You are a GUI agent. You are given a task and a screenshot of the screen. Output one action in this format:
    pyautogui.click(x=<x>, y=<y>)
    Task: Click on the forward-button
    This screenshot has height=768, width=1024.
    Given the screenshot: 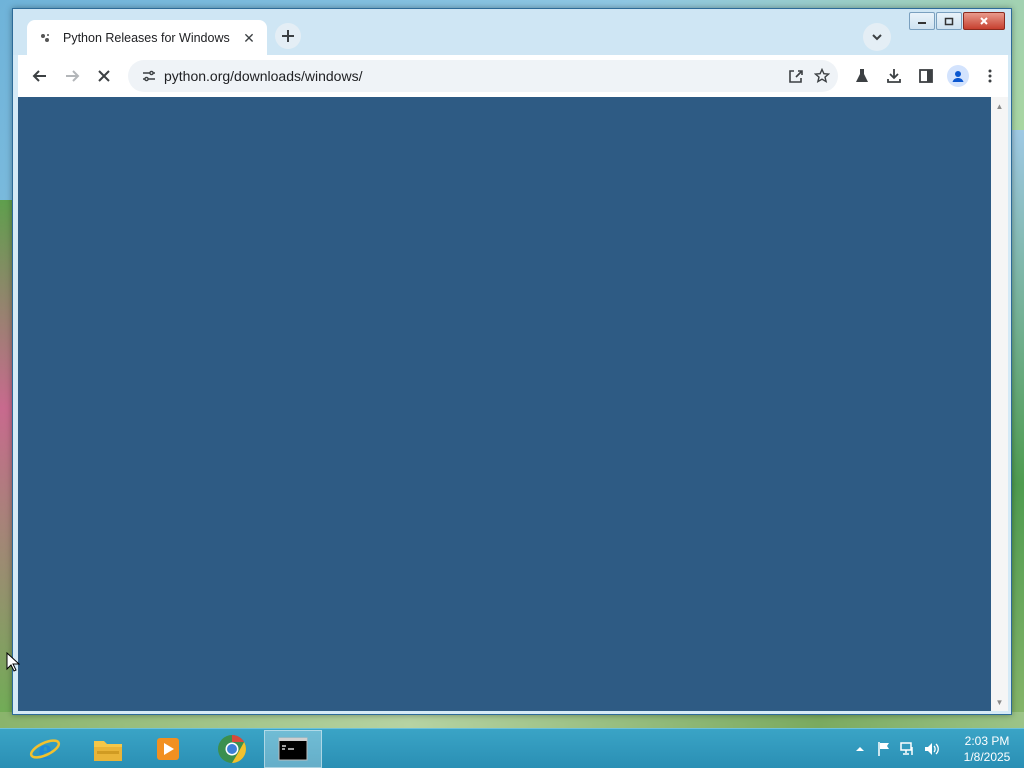 What is the action you would take?
    pyautogui.click(x=72, y=76)
    